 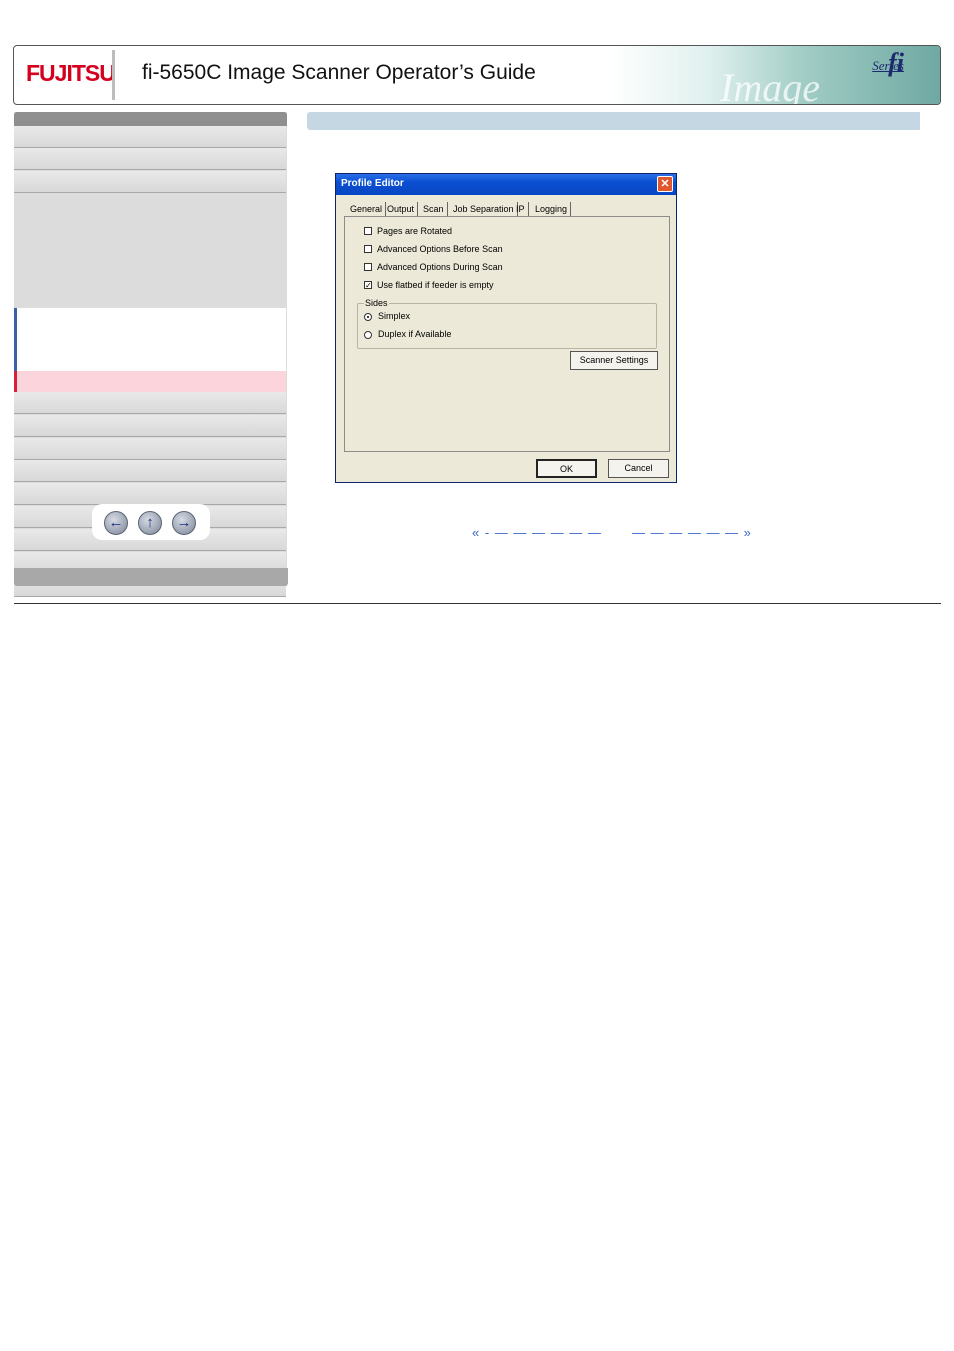 I want to click on scanner-settings-button: Scanner Settings, so click(x=614, y=360).